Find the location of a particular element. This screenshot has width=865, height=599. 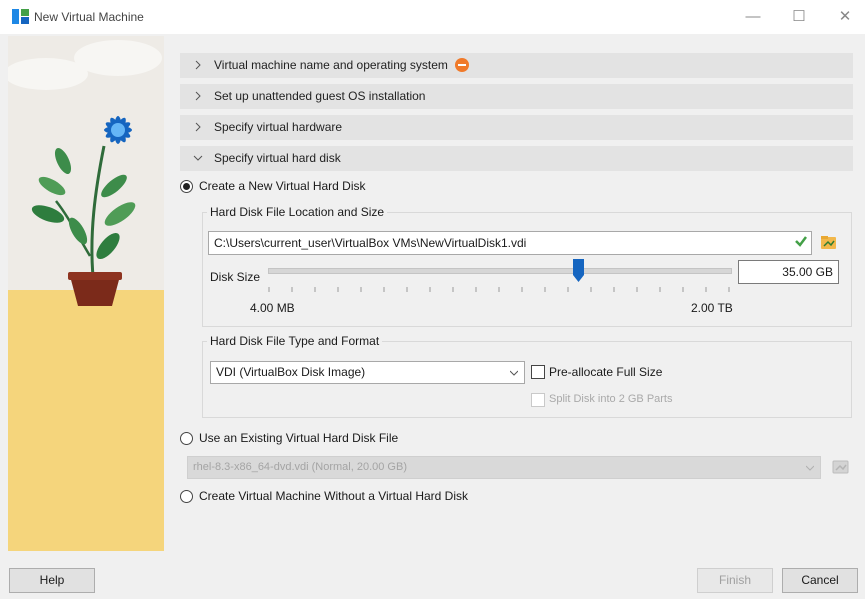

finish-button: Finish is located at coordinates (735, 580).